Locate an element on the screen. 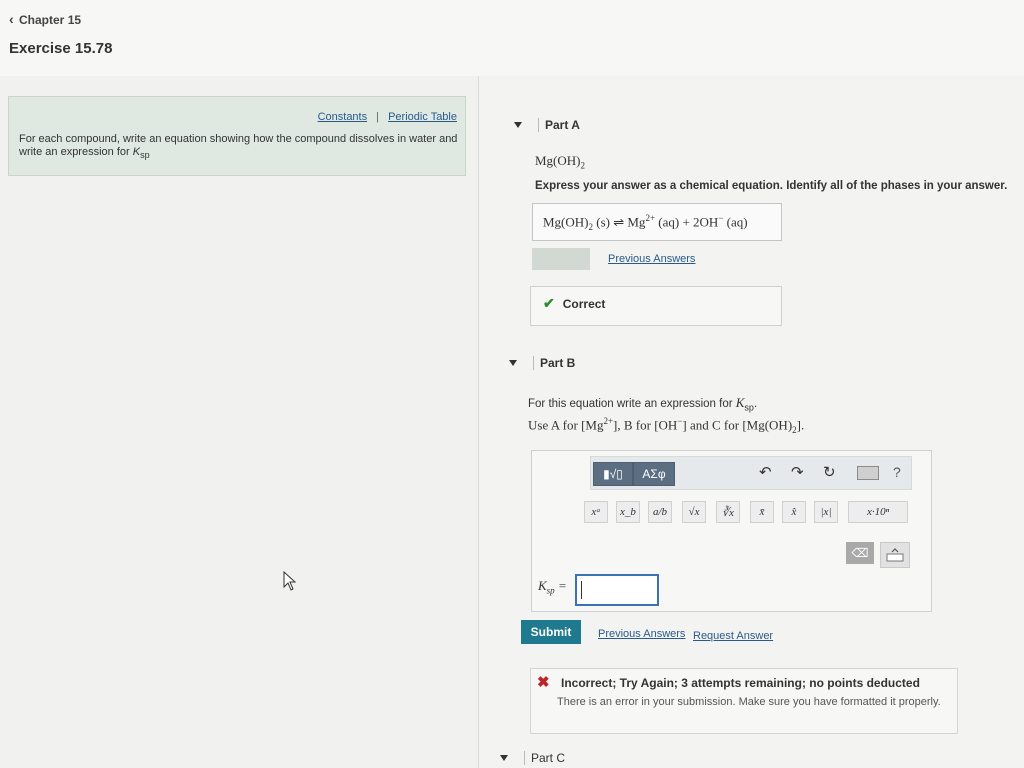  ksp-answer-input is located at coordinates (617, 590).